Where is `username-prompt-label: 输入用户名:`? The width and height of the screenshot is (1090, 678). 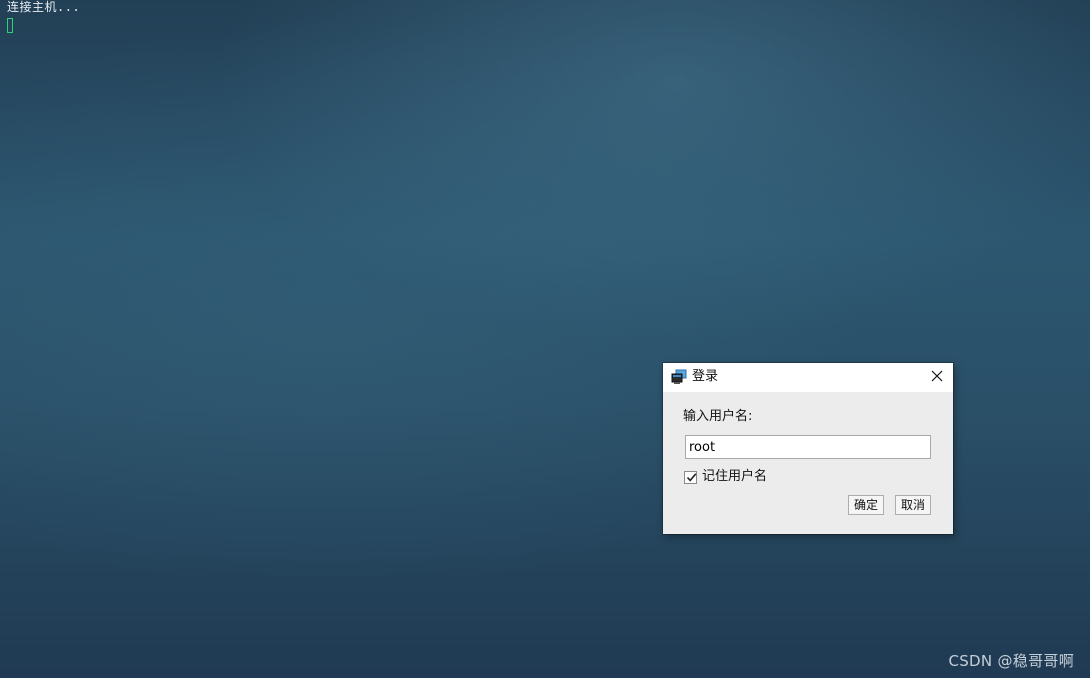 username-prompt-label: 输入用户名: is located at coordinates (718, 416).